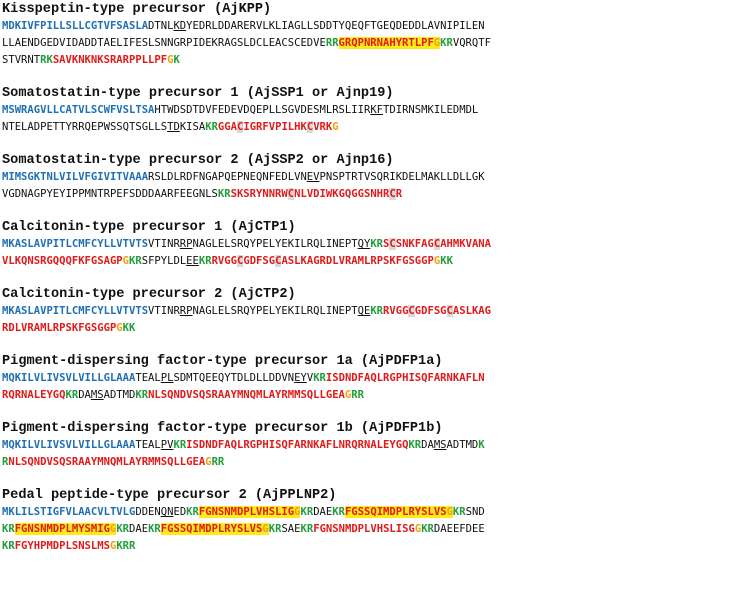 The width and height of the screenshot is (740, 599). What do you see at coordinates (402, 177) in the screenshot?
I see `precursor-sequence: PNSPTRTVSQRIKDELMAKLLDLLGK` at bounding box center [402, 177].